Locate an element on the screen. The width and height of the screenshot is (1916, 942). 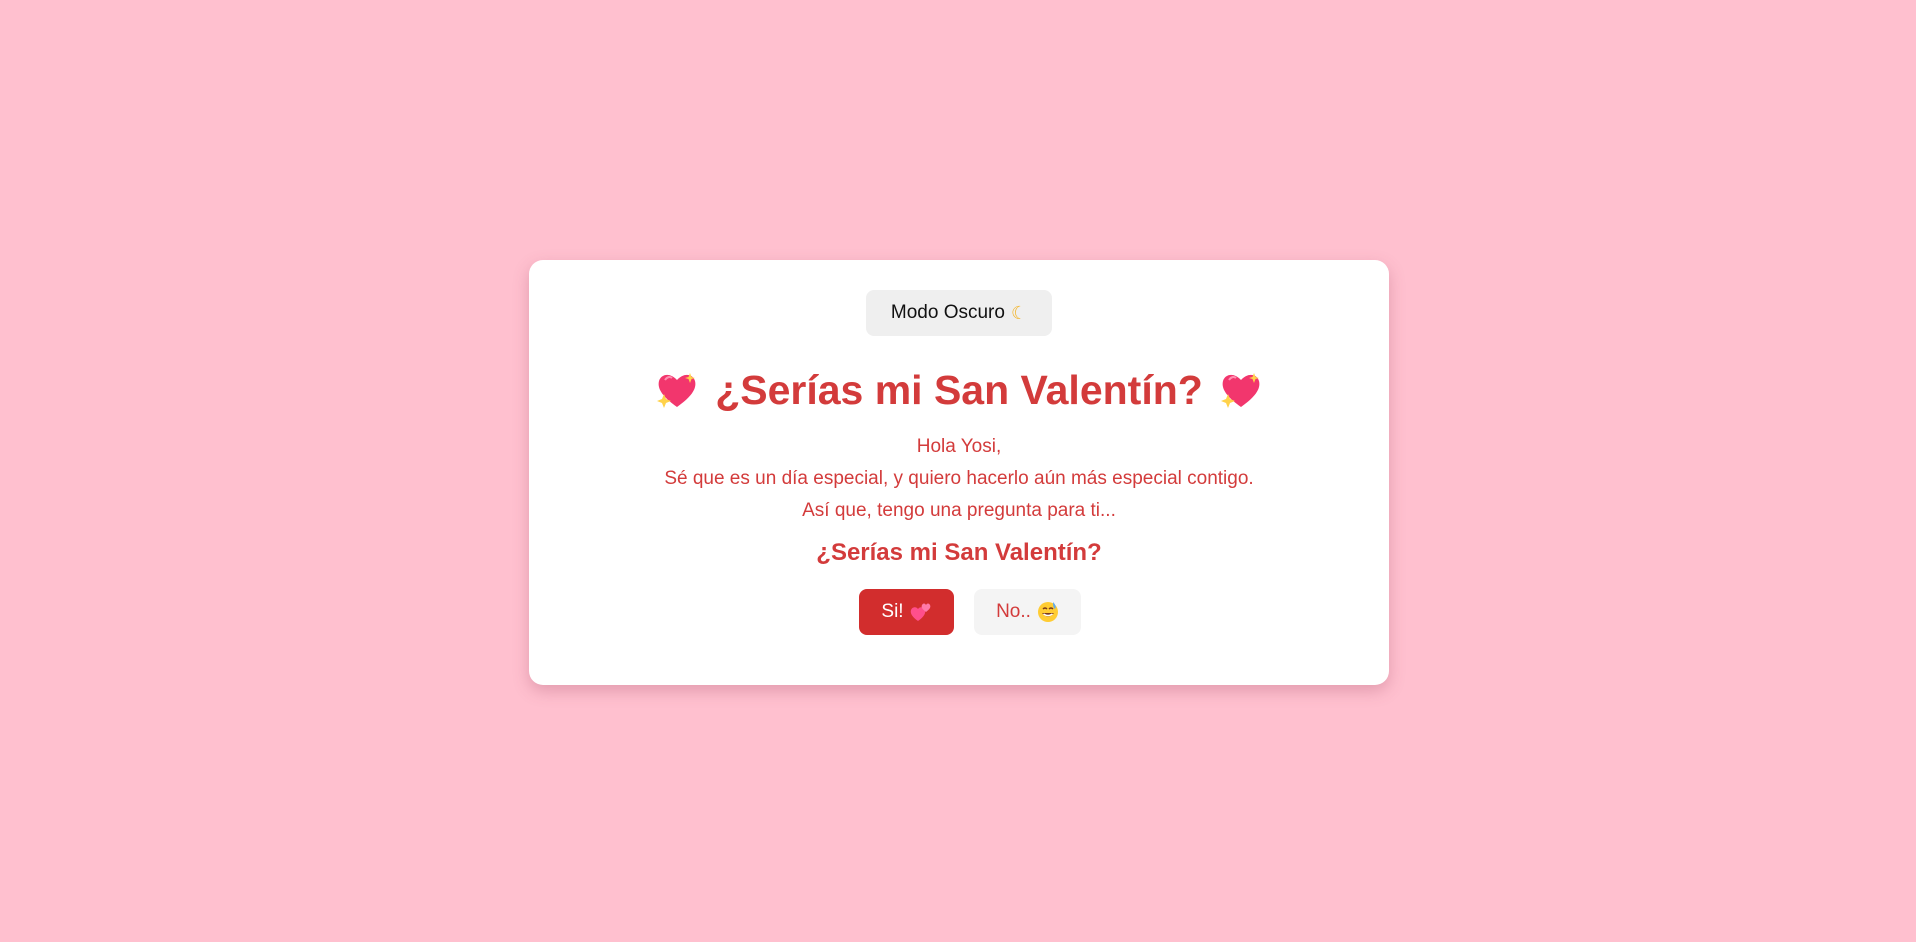
dark-mode-toggle-button: Modo Oscuro ☾ is located at coordinates (959, 313).